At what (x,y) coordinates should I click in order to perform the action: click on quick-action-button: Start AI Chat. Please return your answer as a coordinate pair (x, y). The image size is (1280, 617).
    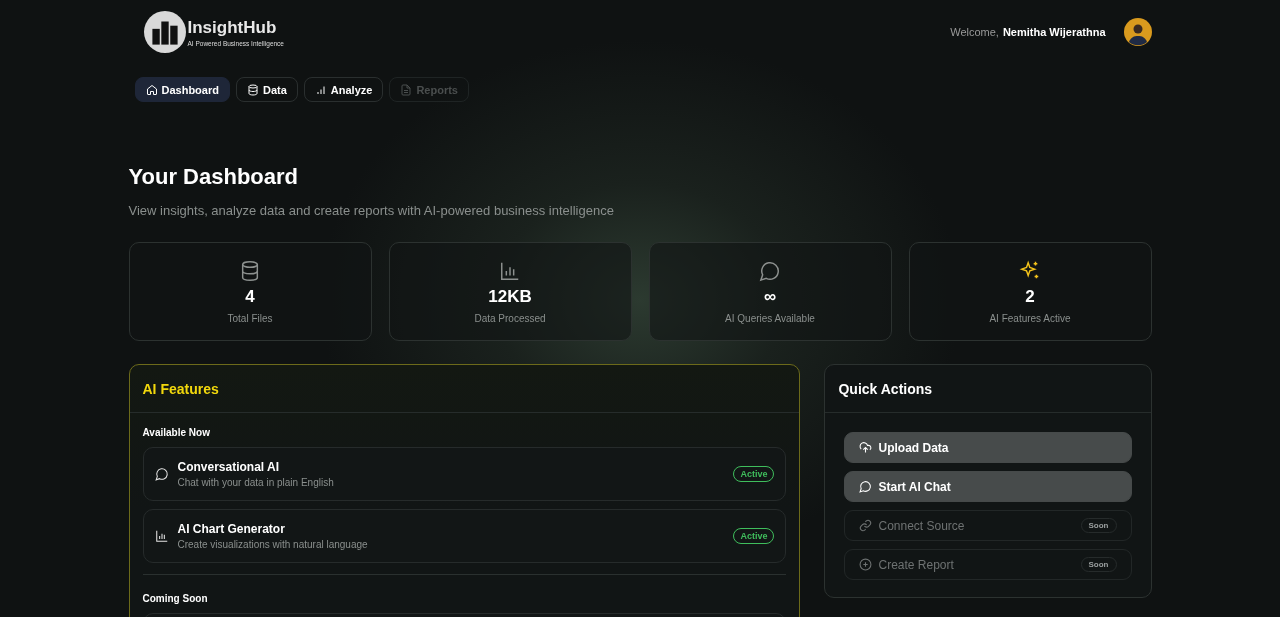
    Looking at the image, I should click on (988, 486).